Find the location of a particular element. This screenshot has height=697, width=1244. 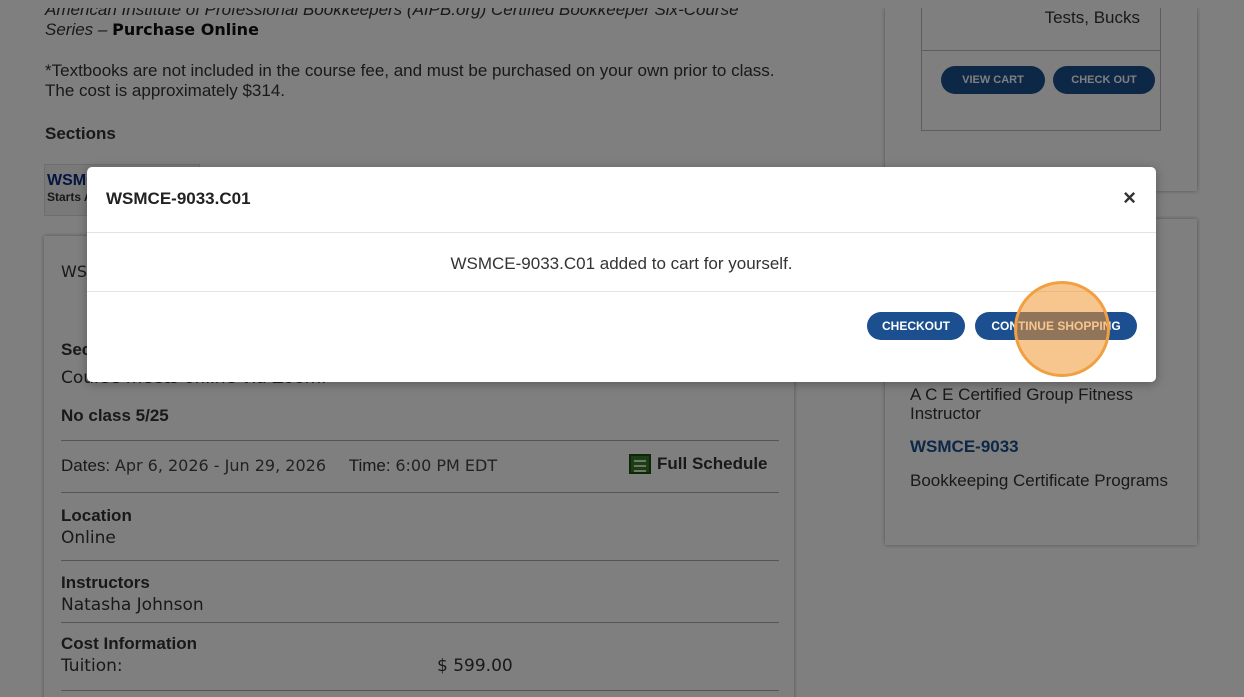

checkout-button: CHECKOUT is located at coordinates (916, 326).